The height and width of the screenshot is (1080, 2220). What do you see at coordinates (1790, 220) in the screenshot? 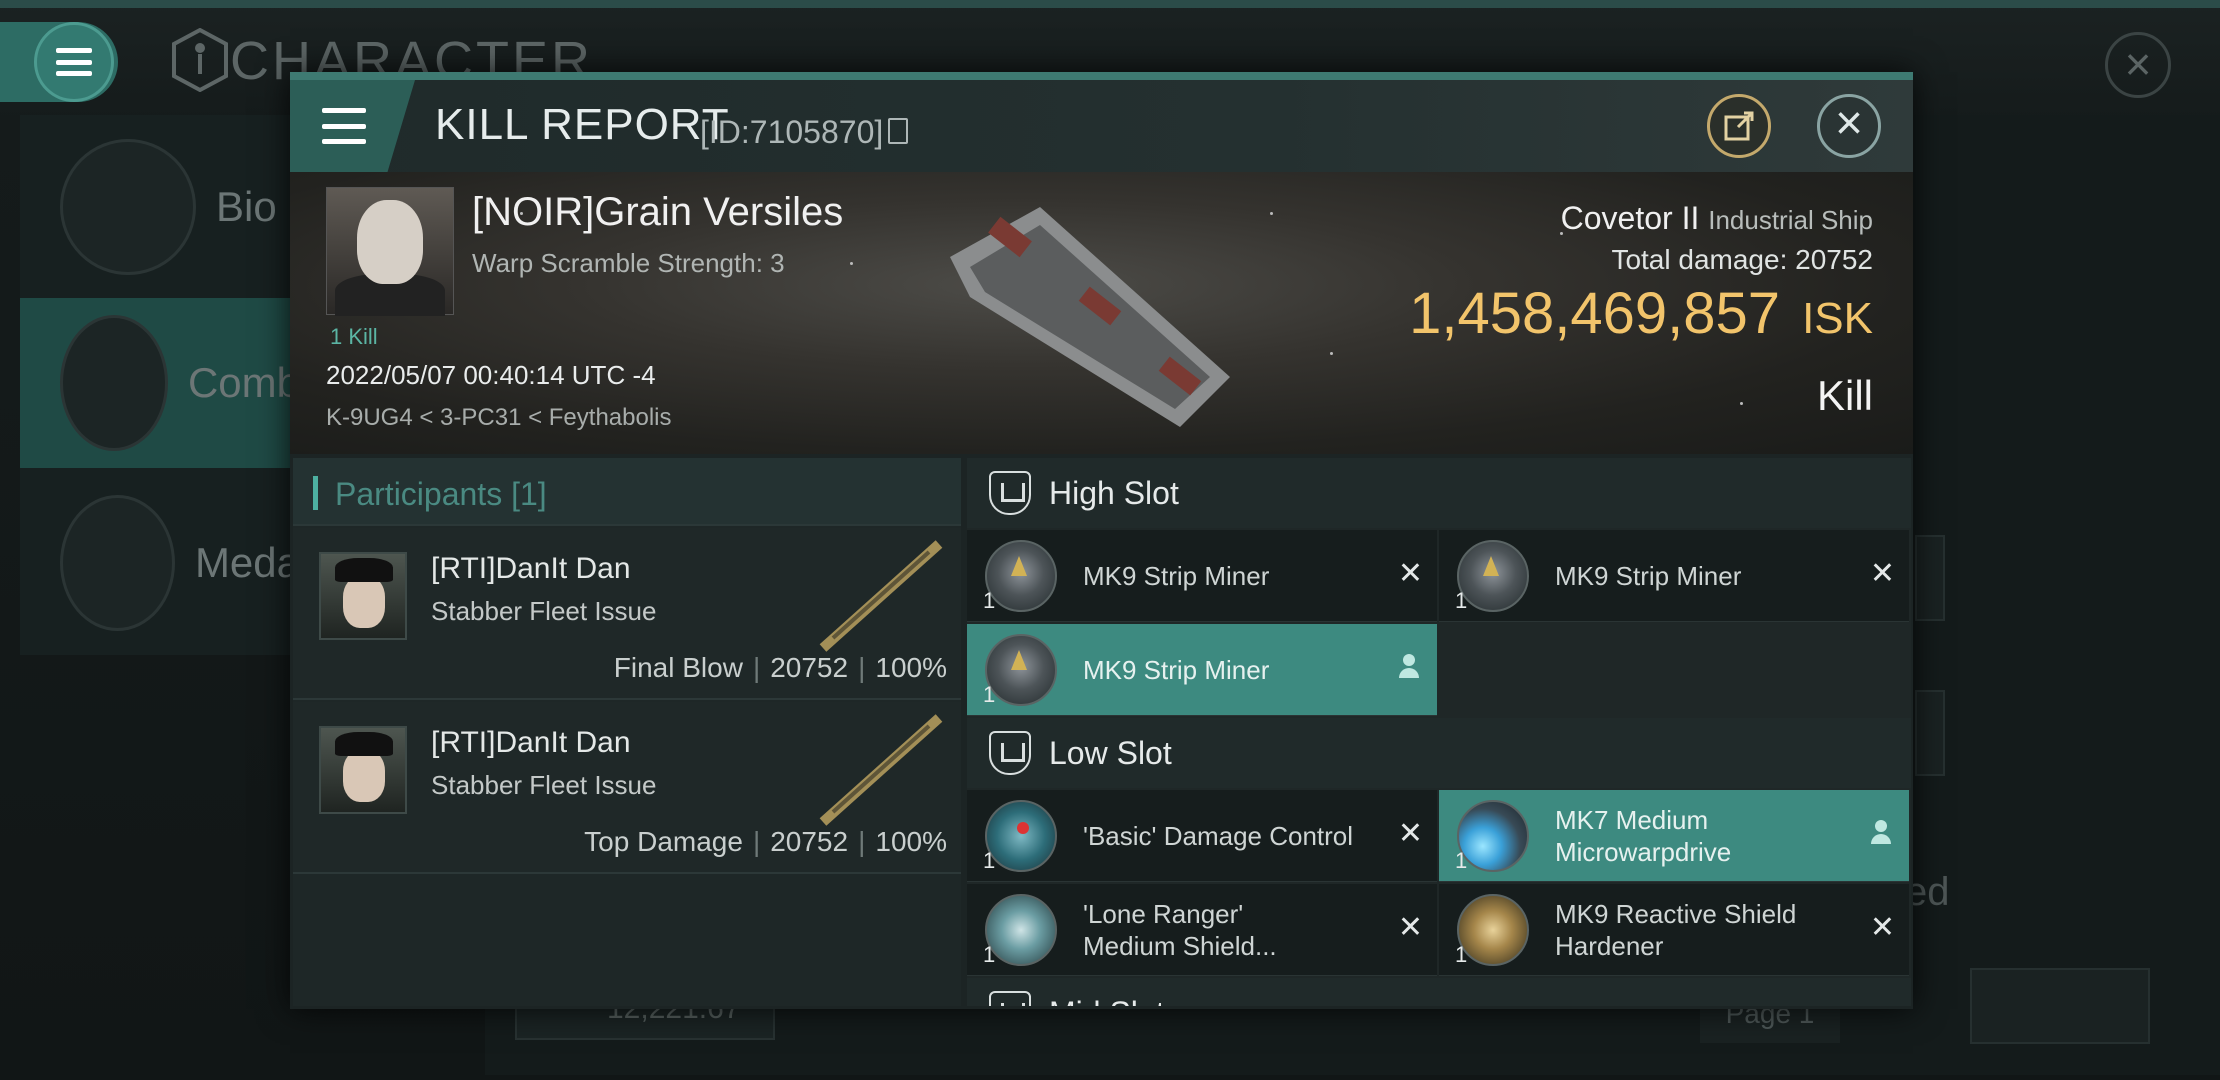
I see `ship-class: Industrial Ship` at bounding box center [1790, 220].